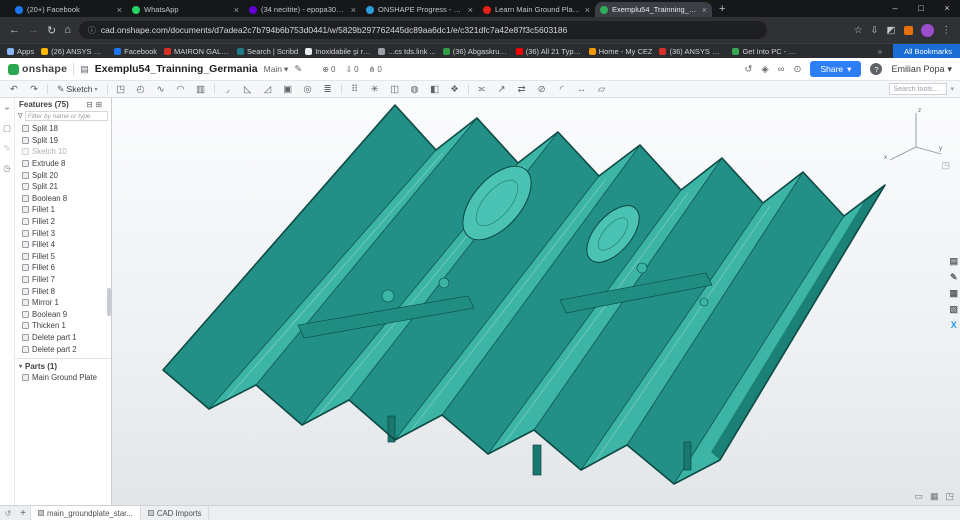 The height and width of the screenshot is (520, 960). Describe the element at coordinates (308, 89) in the screenshot. I see `hole-tool-icon: ◎` at that location.